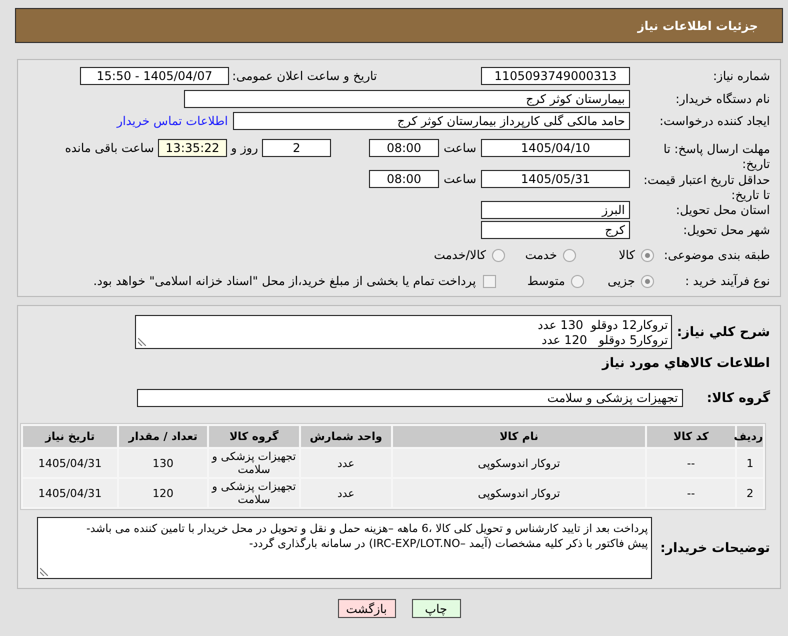  What do you see at coordinates (410, 398) in the screenshot?
I see `input-field: تجهیزات پزشکی و سلامت` at bounding box center [410, 398].